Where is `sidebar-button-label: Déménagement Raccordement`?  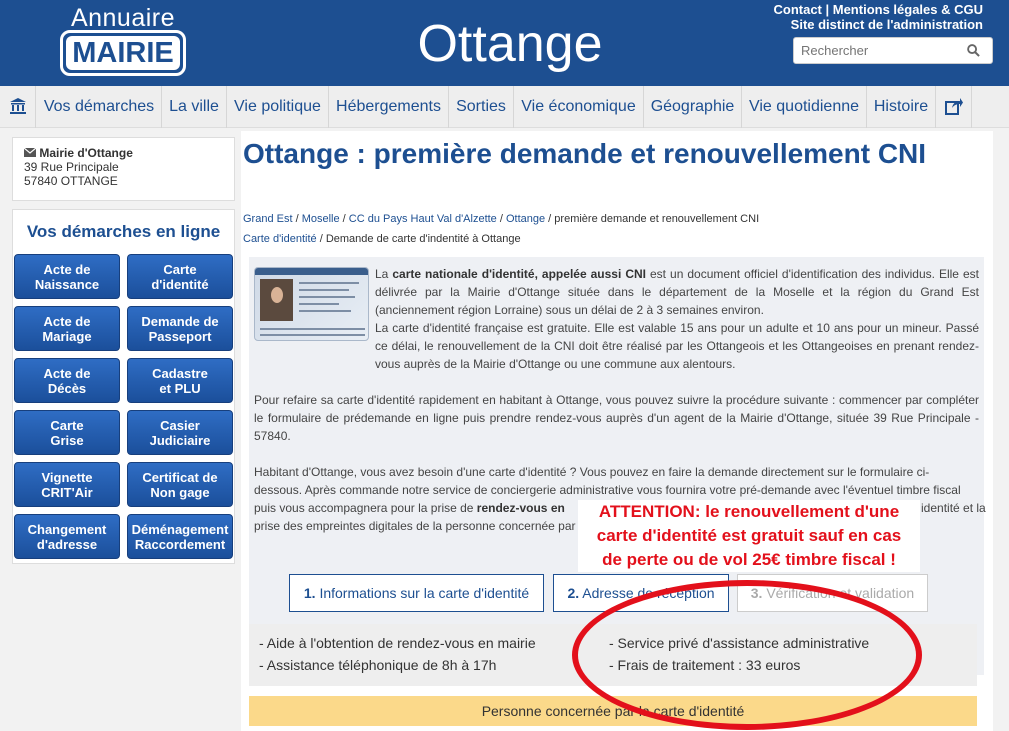
sidebar-button-label: Déménagement Raccordement is located at coordinates (180, 536).